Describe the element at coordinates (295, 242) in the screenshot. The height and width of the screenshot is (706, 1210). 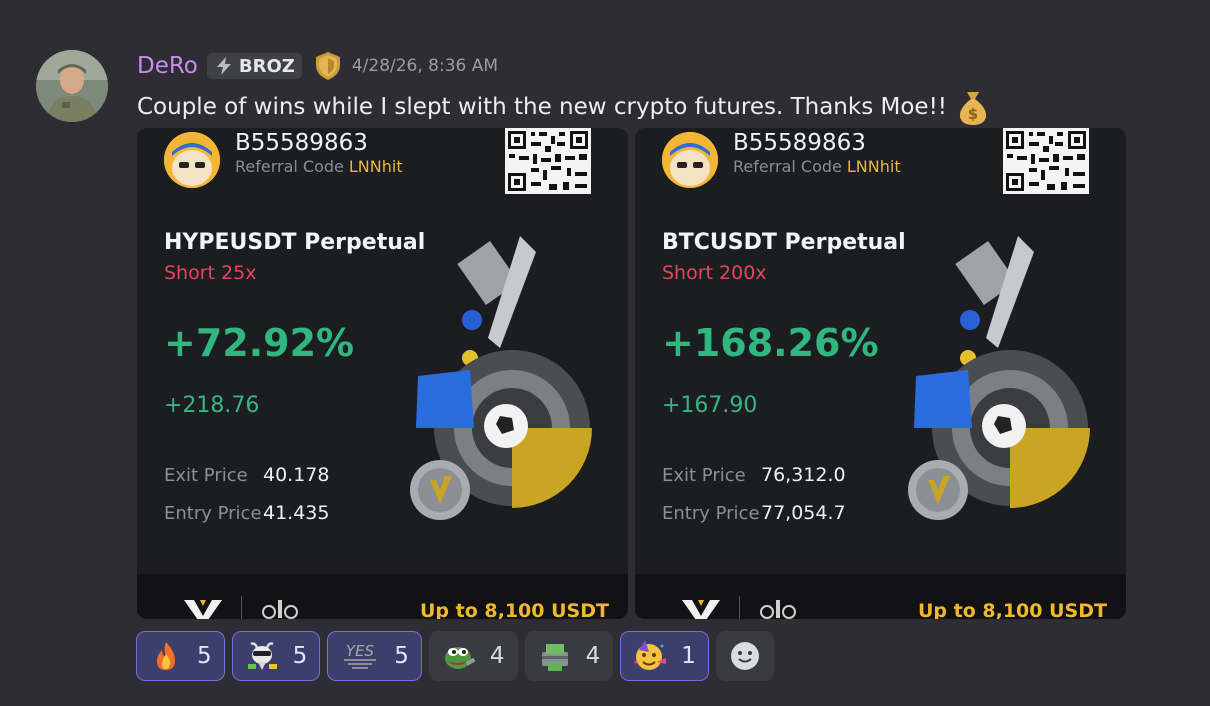
I see `trading-pair: HYPEUSDT Perpetual` at that location.